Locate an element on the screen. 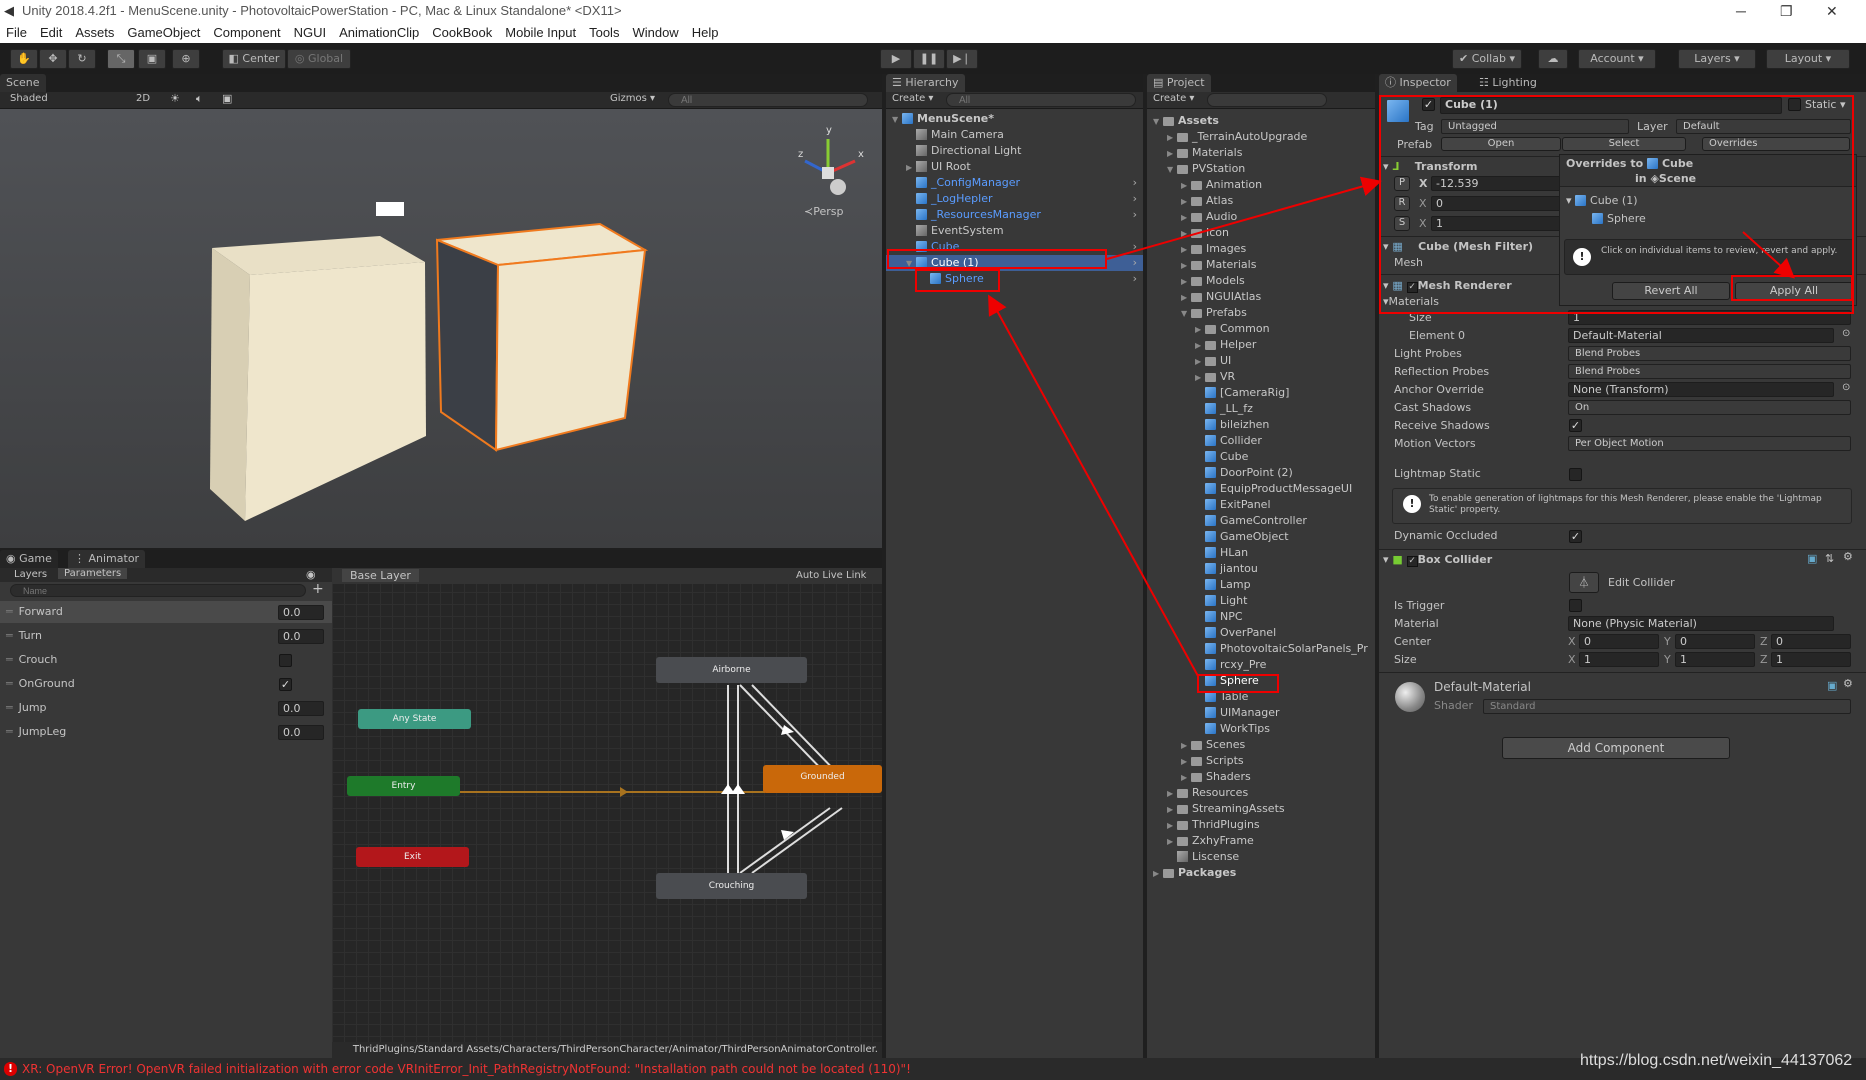 The height and width of the screenshot is (1080, 1866). project-item: Lisсense is located at coordinates (1261, 857).